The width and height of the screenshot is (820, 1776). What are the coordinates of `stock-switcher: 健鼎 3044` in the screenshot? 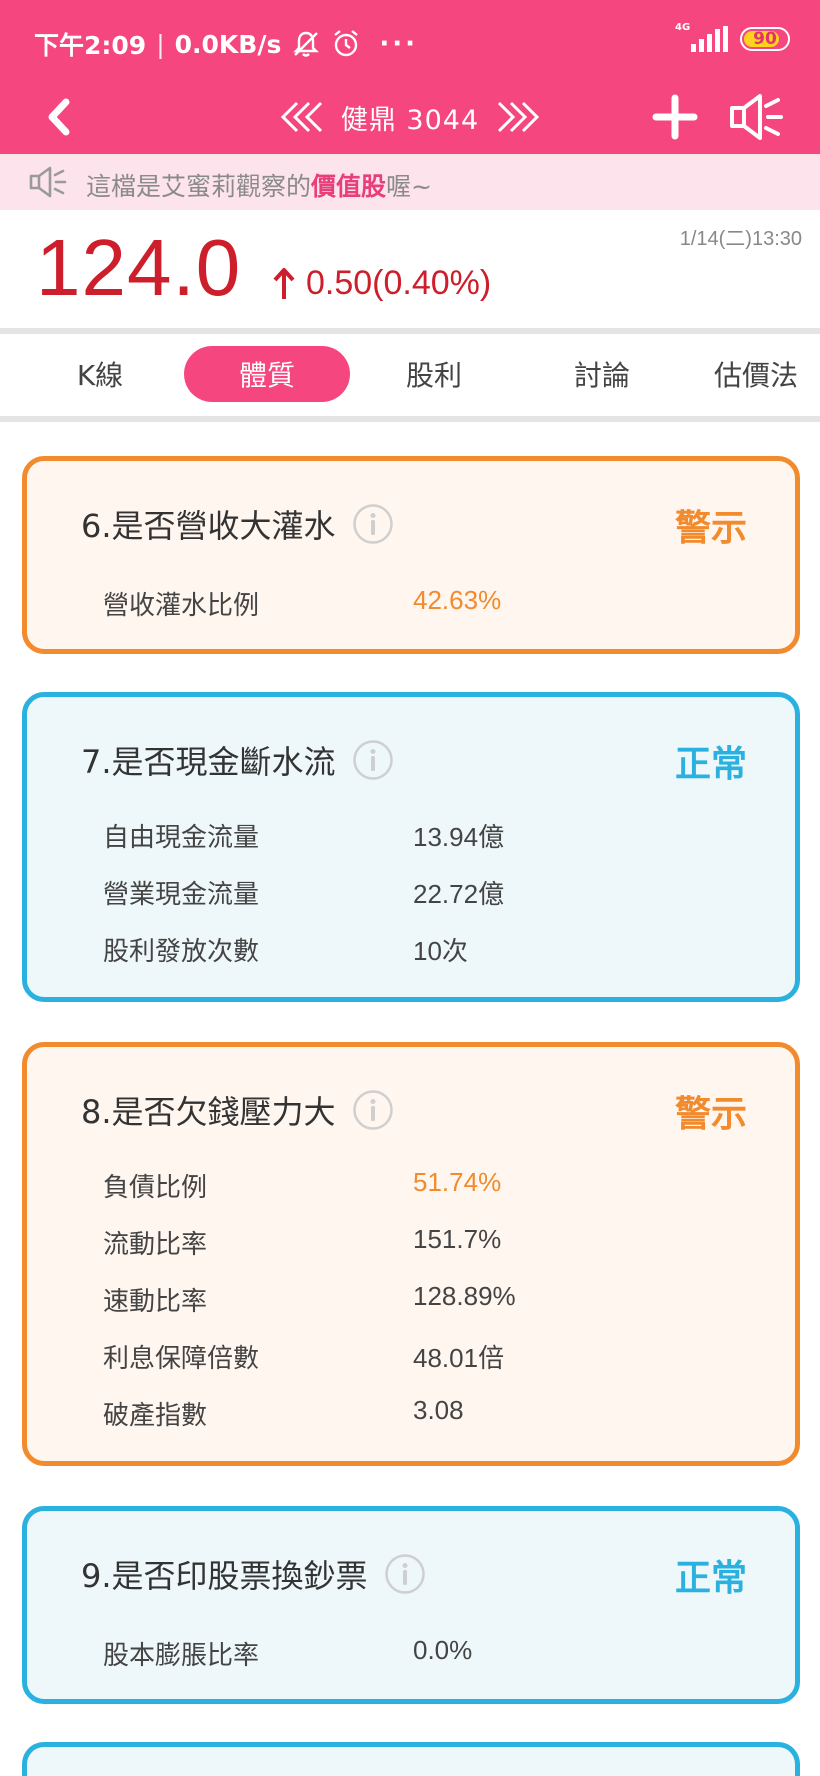 It's located at (410, 117).